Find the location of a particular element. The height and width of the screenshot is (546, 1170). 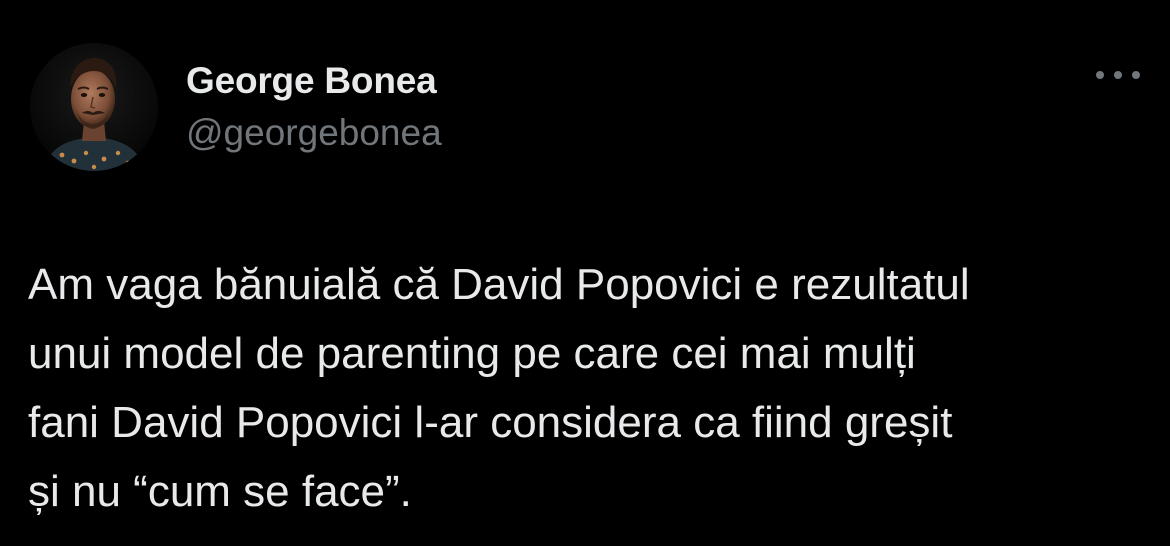

user-info: George Bonea @georgebonea is located at coordinates (314, 107).